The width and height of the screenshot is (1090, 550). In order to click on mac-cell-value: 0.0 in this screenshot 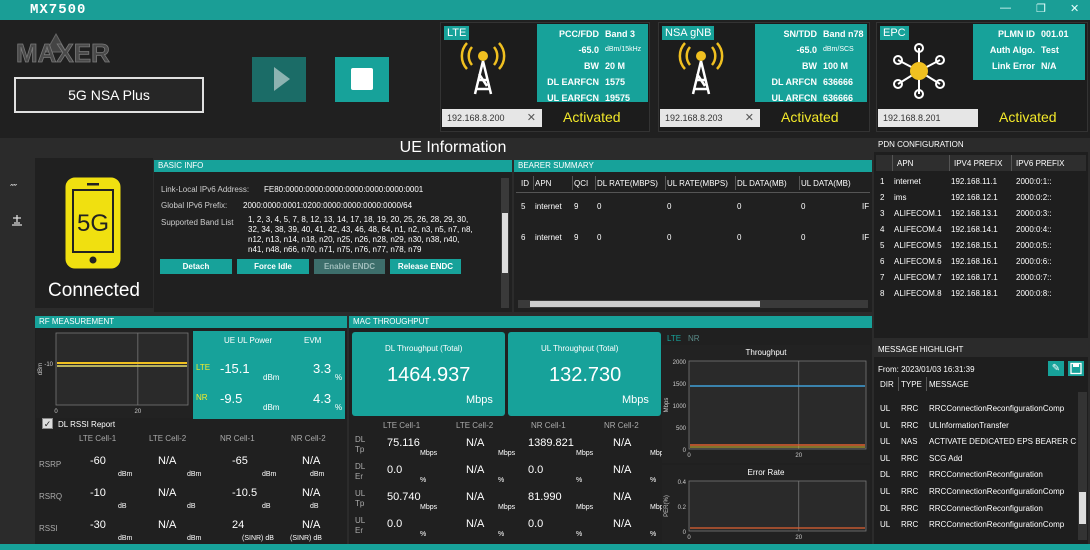, I will do `click(536, 470)`.